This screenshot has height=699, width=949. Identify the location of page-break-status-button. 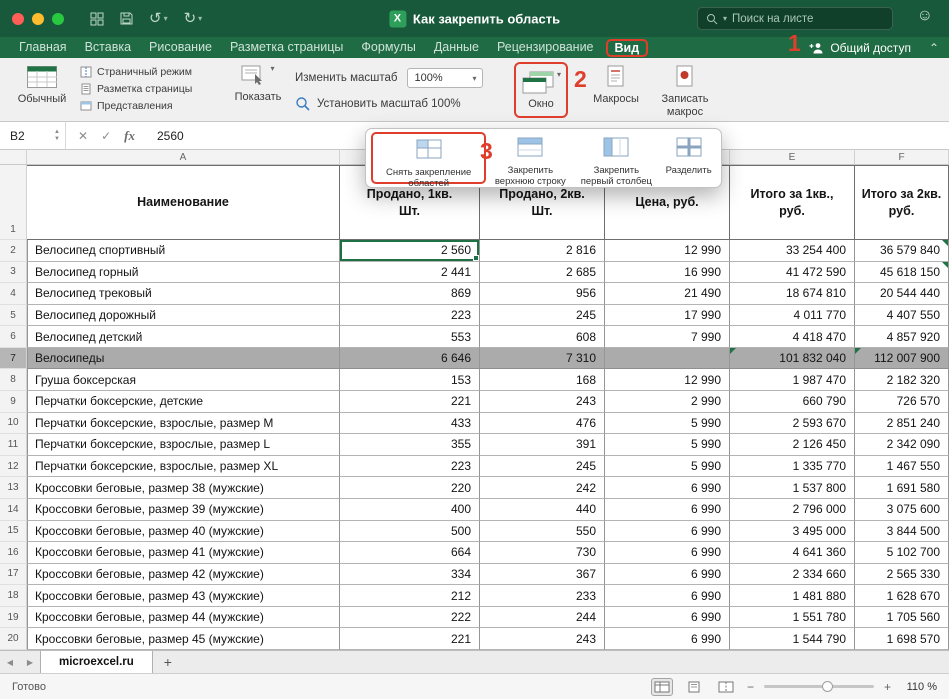
(726, 687).